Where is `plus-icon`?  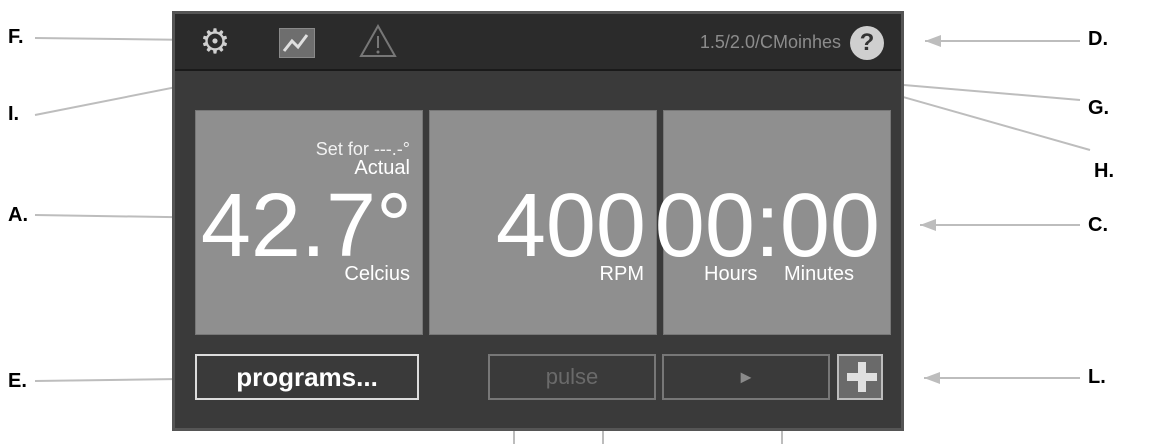
plus-icon is located at coordinates (860, 377).